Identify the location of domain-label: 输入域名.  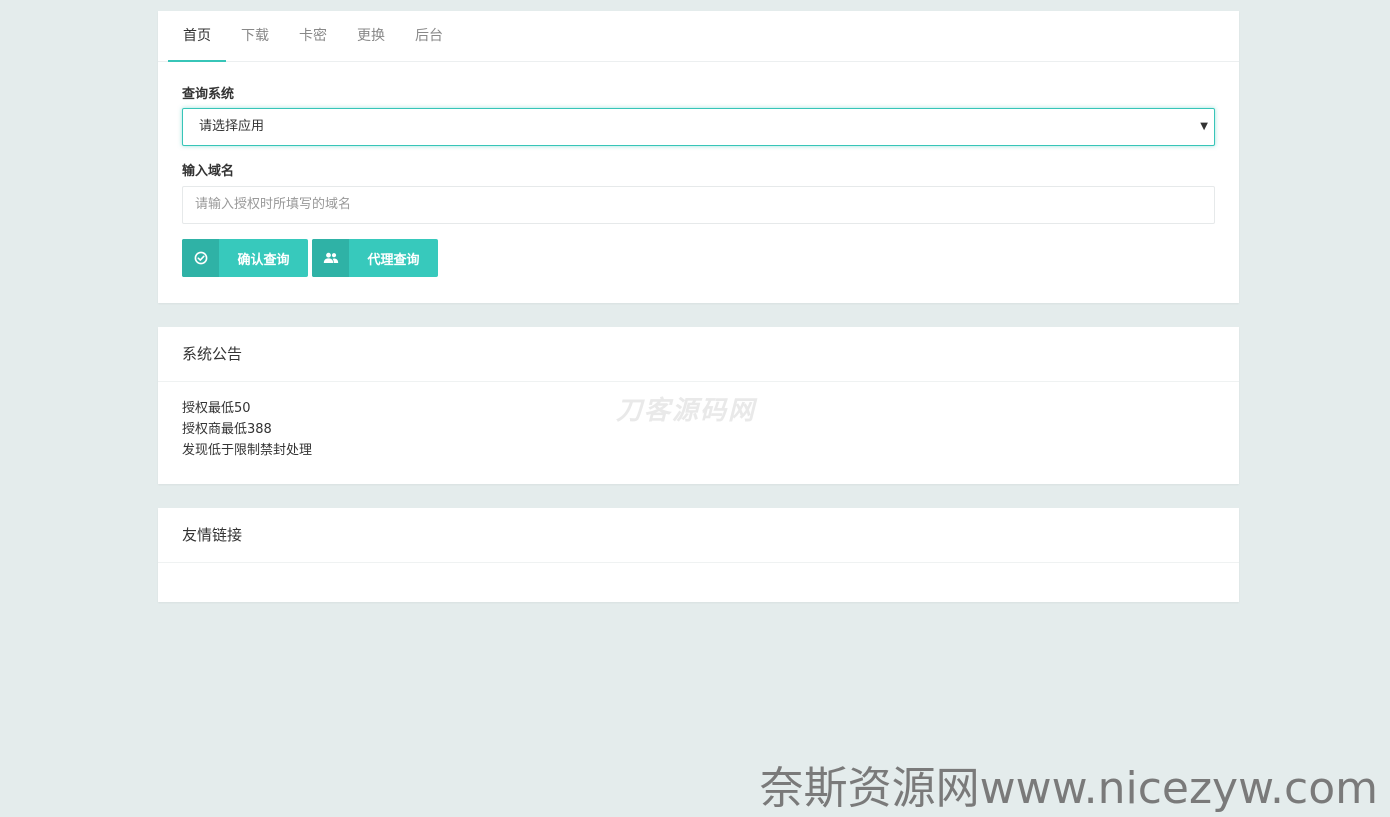
(208, 171).